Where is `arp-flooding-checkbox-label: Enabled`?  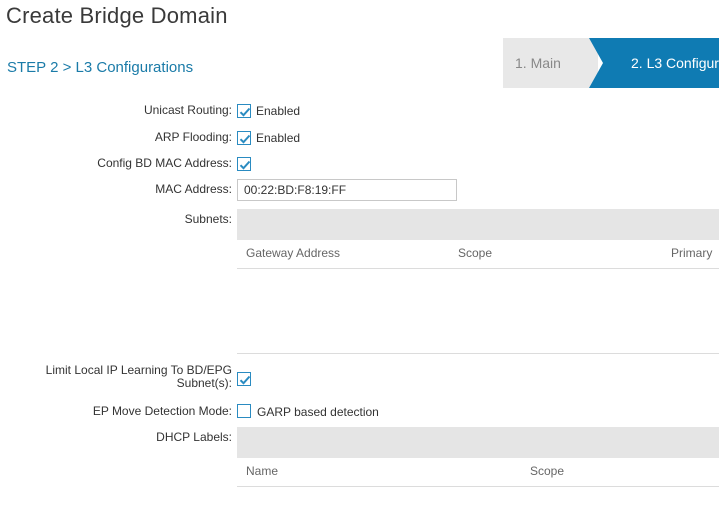 arp-flooding-checkbox-label: Enabled is located at coordinates (278, 138).